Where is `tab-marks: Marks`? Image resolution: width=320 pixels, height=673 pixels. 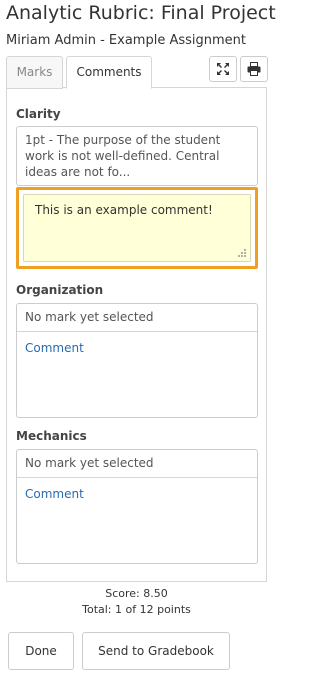
tab-marks: Marks is located at coordinates (34, 72).